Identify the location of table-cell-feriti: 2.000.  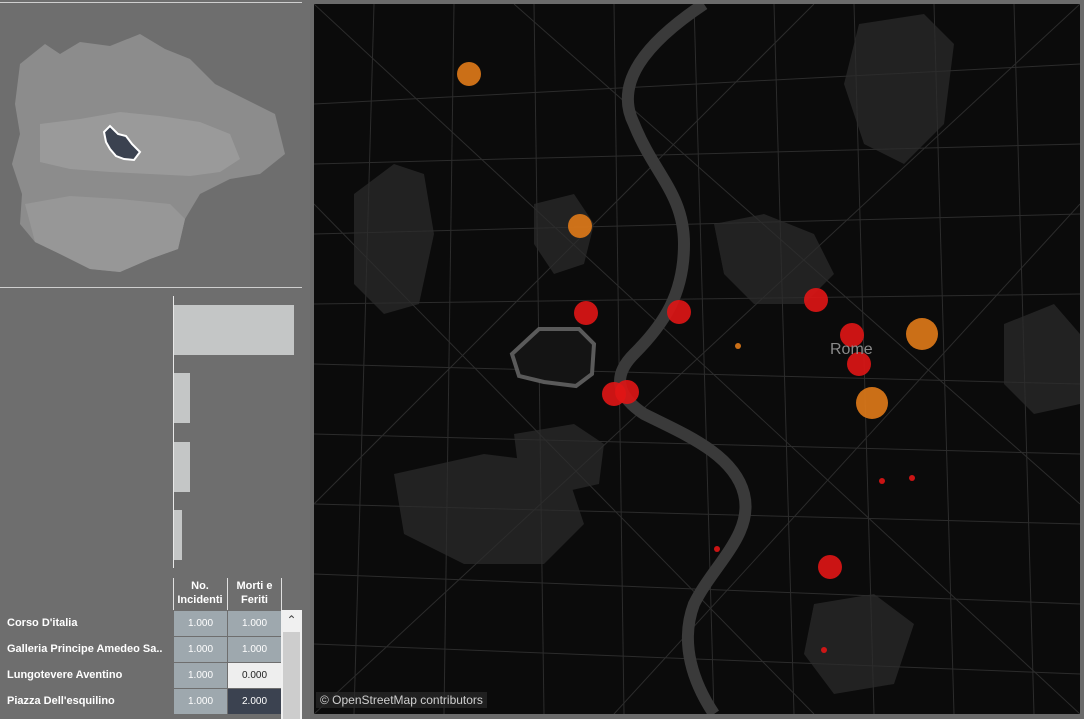
(254, 701).